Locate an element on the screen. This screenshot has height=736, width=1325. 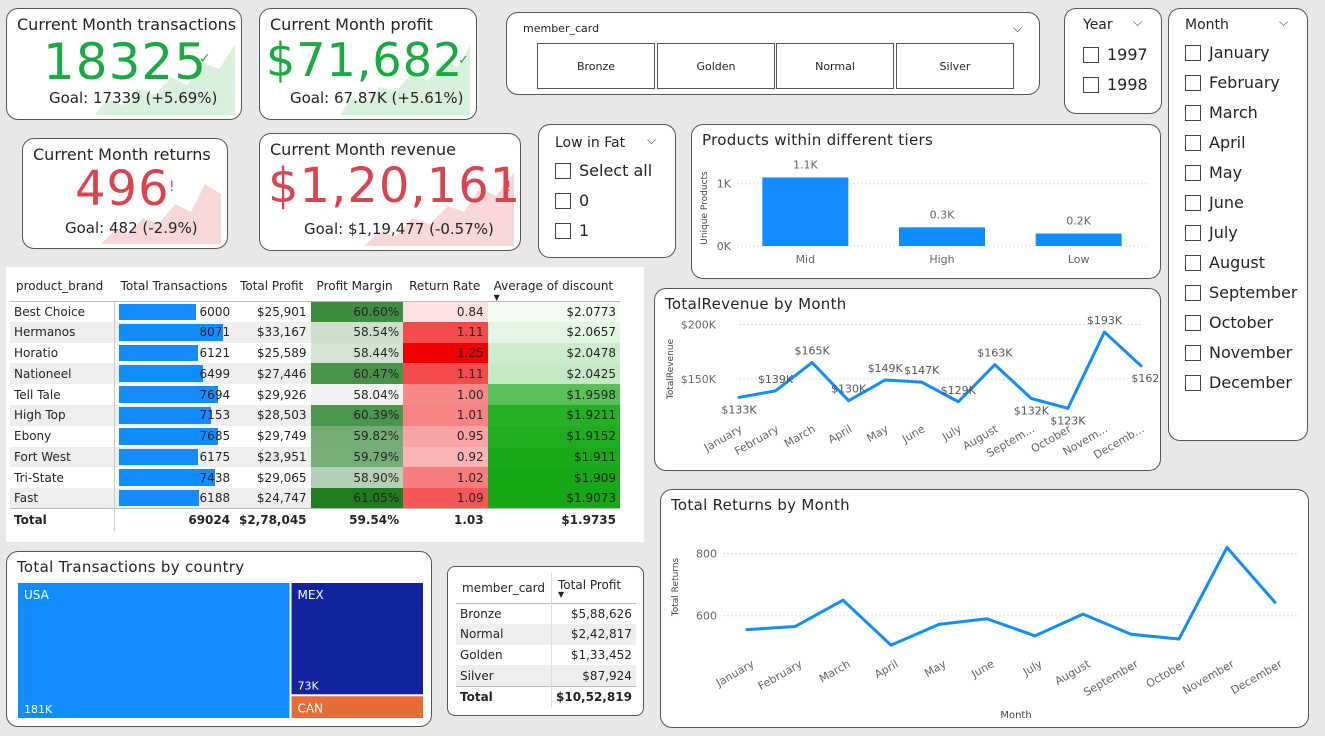
table-row: Hermanos 8071 $33,167 58.54% 1.11 $2.0657 is located at coordinates (315, 332).